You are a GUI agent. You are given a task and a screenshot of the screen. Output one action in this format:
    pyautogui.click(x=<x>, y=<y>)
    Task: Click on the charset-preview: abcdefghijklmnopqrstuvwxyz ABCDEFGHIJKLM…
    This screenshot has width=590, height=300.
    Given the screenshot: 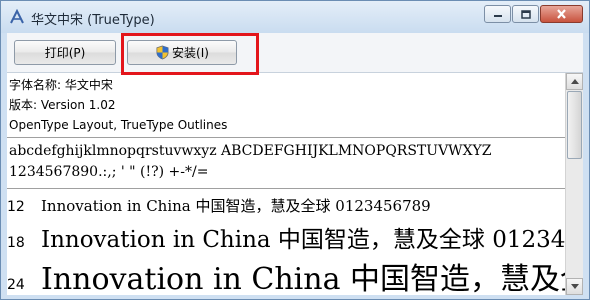 What is the action you would take?
    pyautogui.click(x=250, y=162)
    